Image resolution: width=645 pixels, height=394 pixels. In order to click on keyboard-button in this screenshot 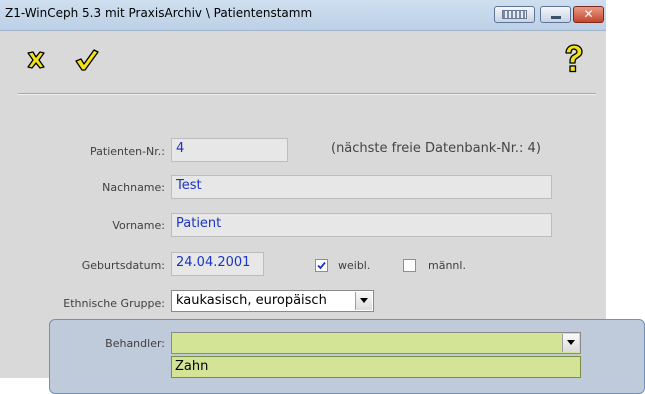, I will do `click(514, 14)`.